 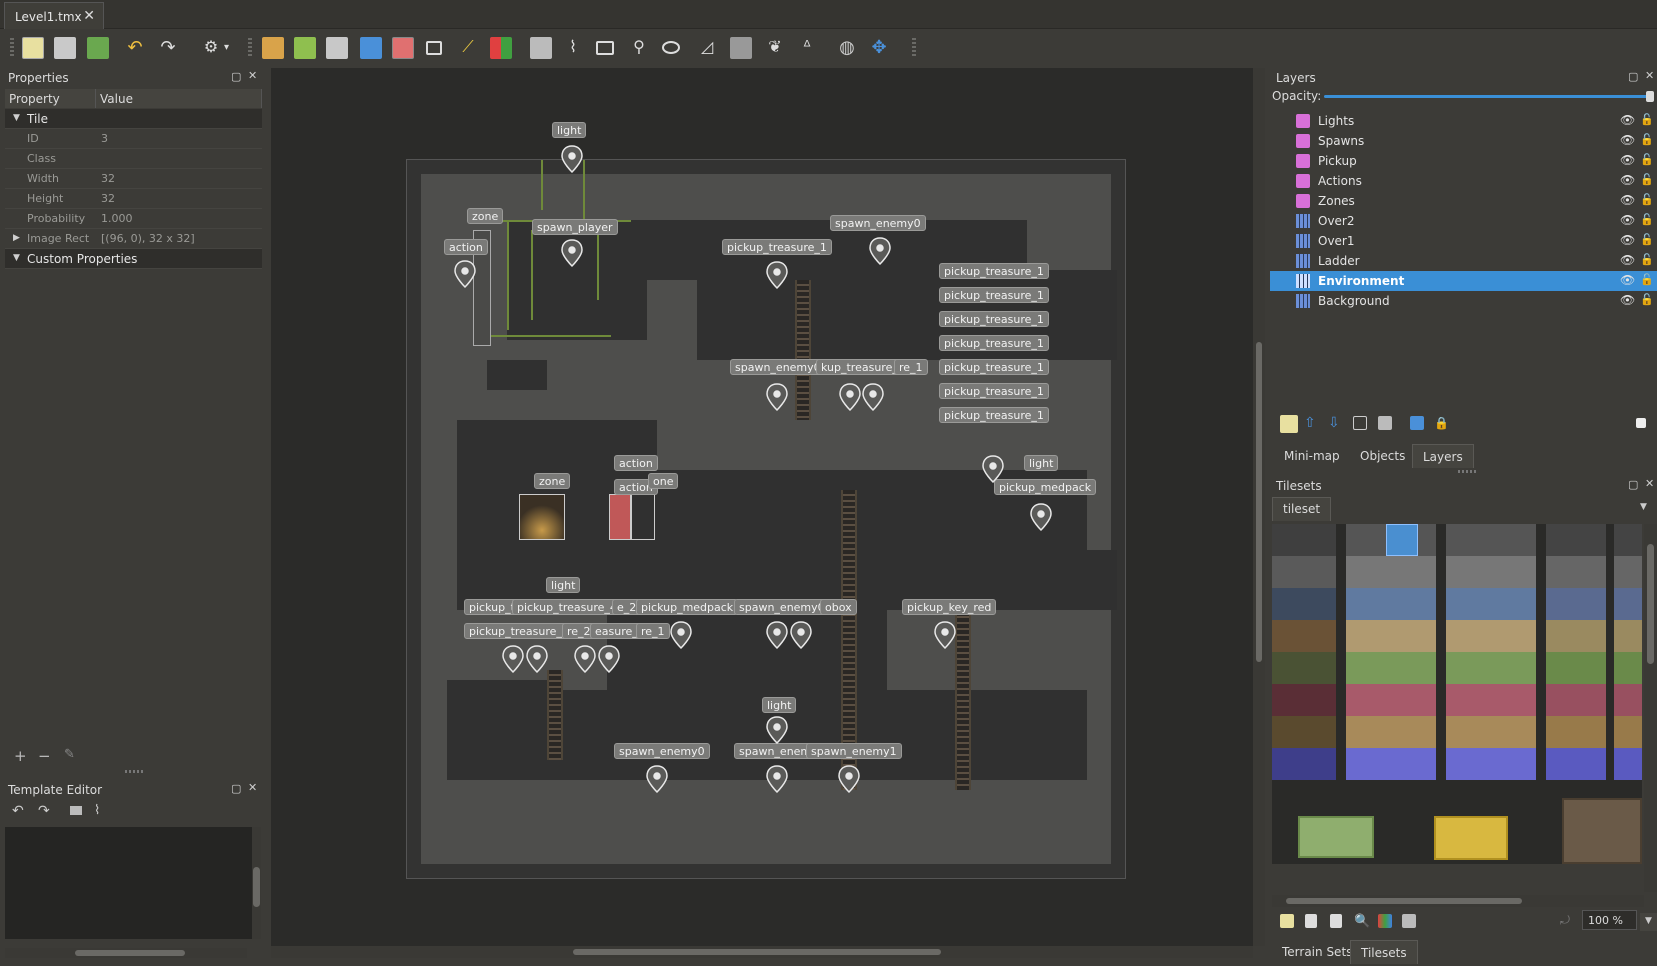 What do you see at coordinates (134, 771) in the screenshot?
I see `splitter-handle` at bounding box center [134, 771].